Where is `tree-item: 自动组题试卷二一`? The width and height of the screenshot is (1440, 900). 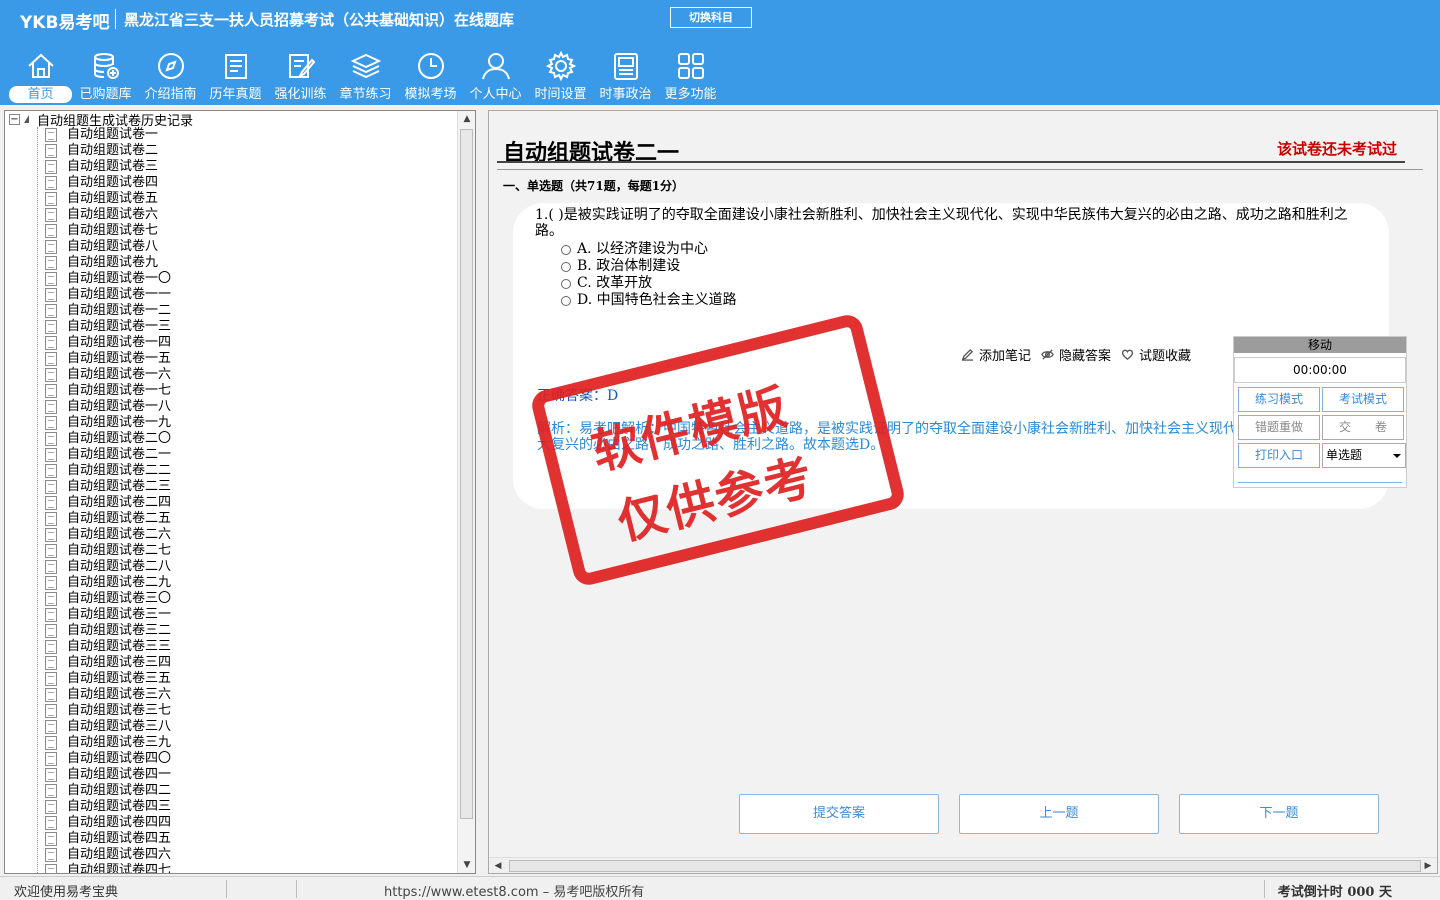 tree-item: 自动组题试卷二一 is located at coordinates (108, 455).